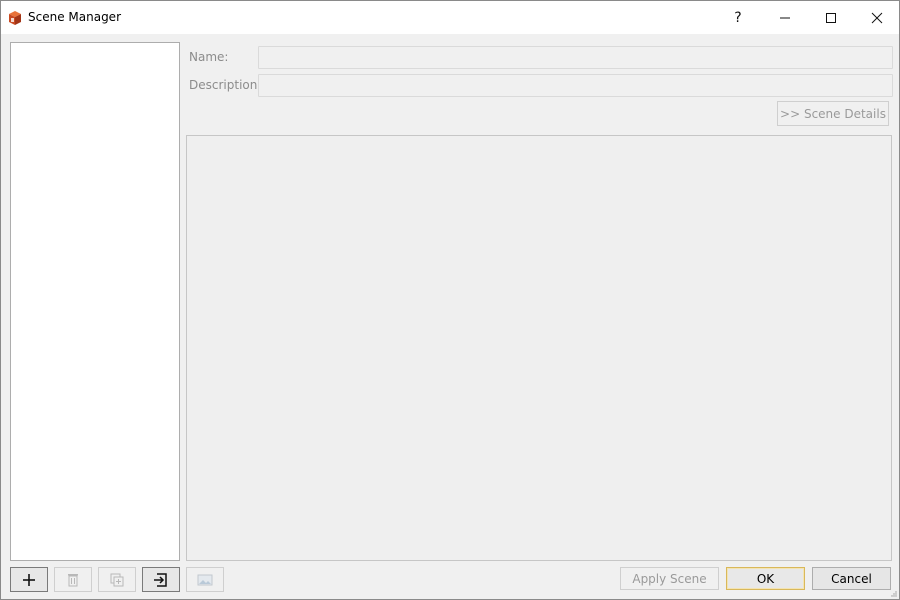 The width and height of the screenshot is (900, 600). I want to click on add-scene-button, so click(29, 579).